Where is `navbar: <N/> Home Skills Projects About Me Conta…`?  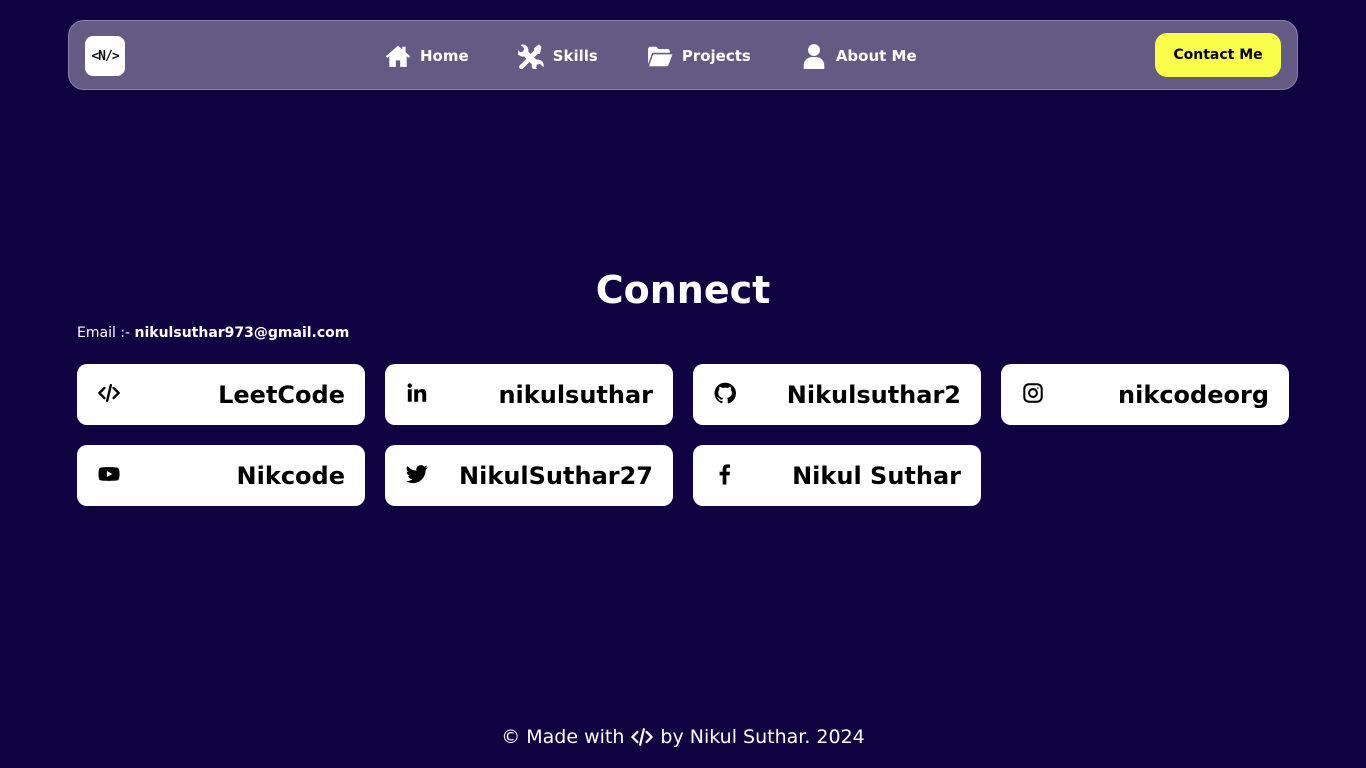
navbar: <N/> Home Skills Projects About Me Conta… is located at coordinates (683, 55).